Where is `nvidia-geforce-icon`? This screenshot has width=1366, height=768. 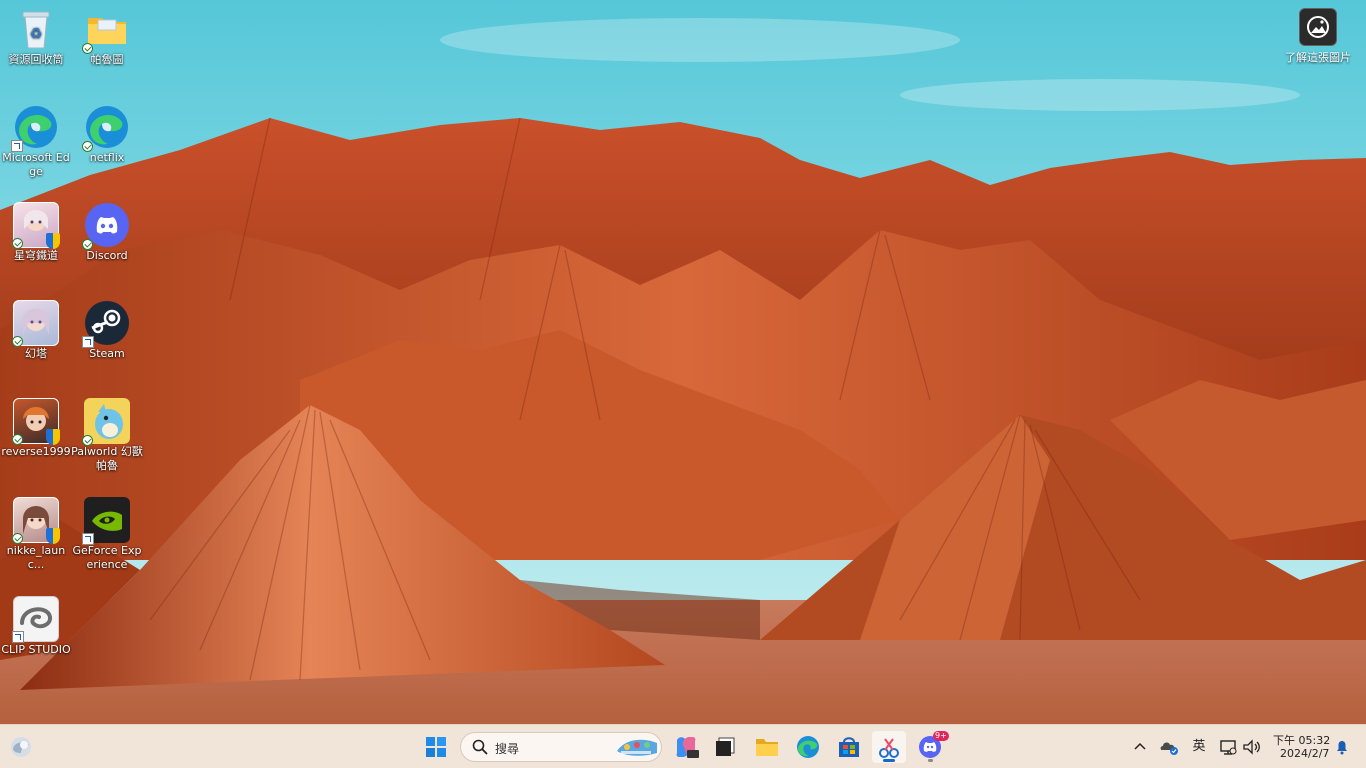
nvidia-geforce-icon is located at coordinates (106, 521).